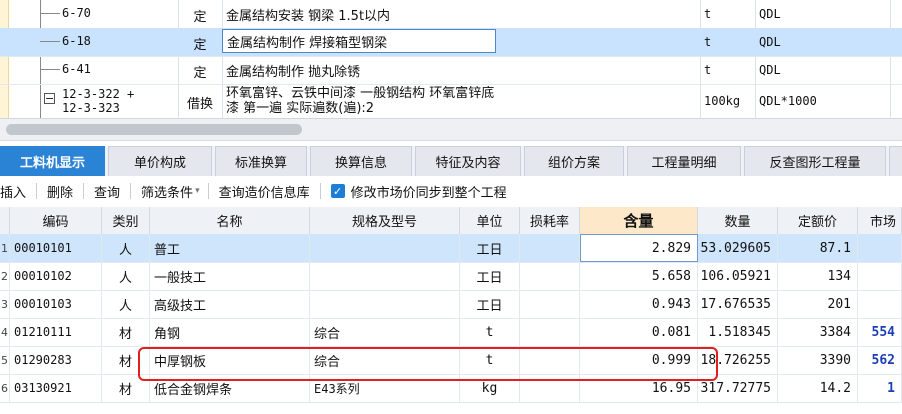 This screenshot has height=414, width=902. What do you see at coordinates (770, 14) in the screenshot?
I see `subitem-qty-expr: QDL` at bounding box center [770, 14].